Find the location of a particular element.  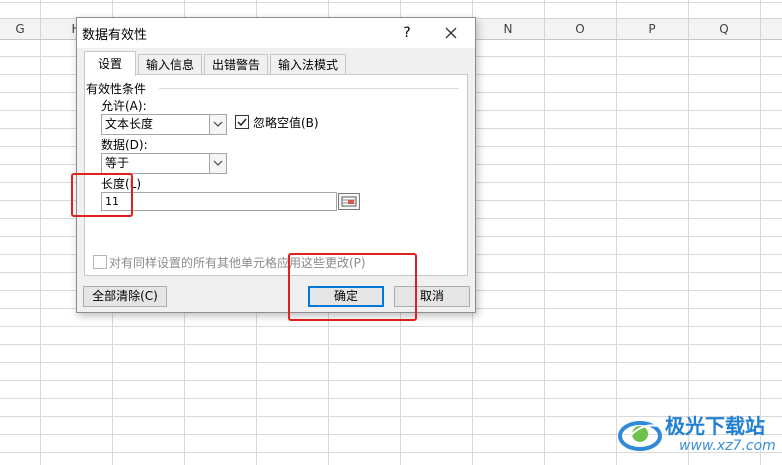

column-header-g: G is located at coordinates (20, 29).